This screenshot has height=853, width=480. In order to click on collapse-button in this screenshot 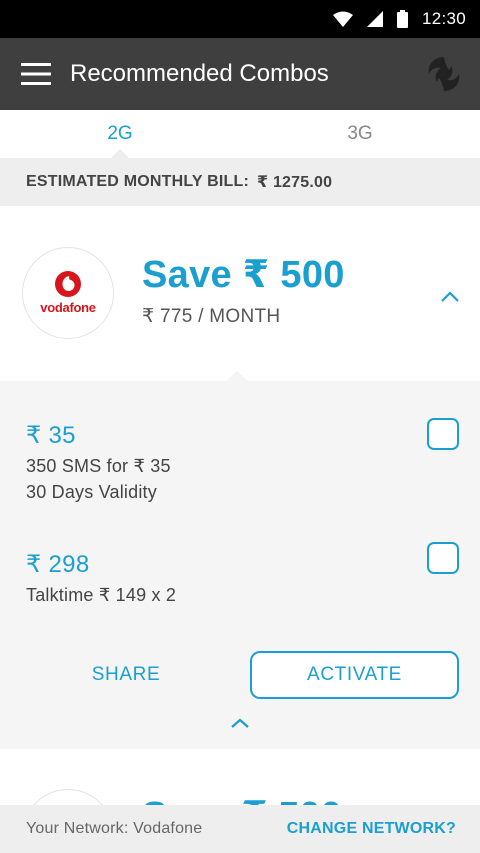, I will do `click(450, 296)`.